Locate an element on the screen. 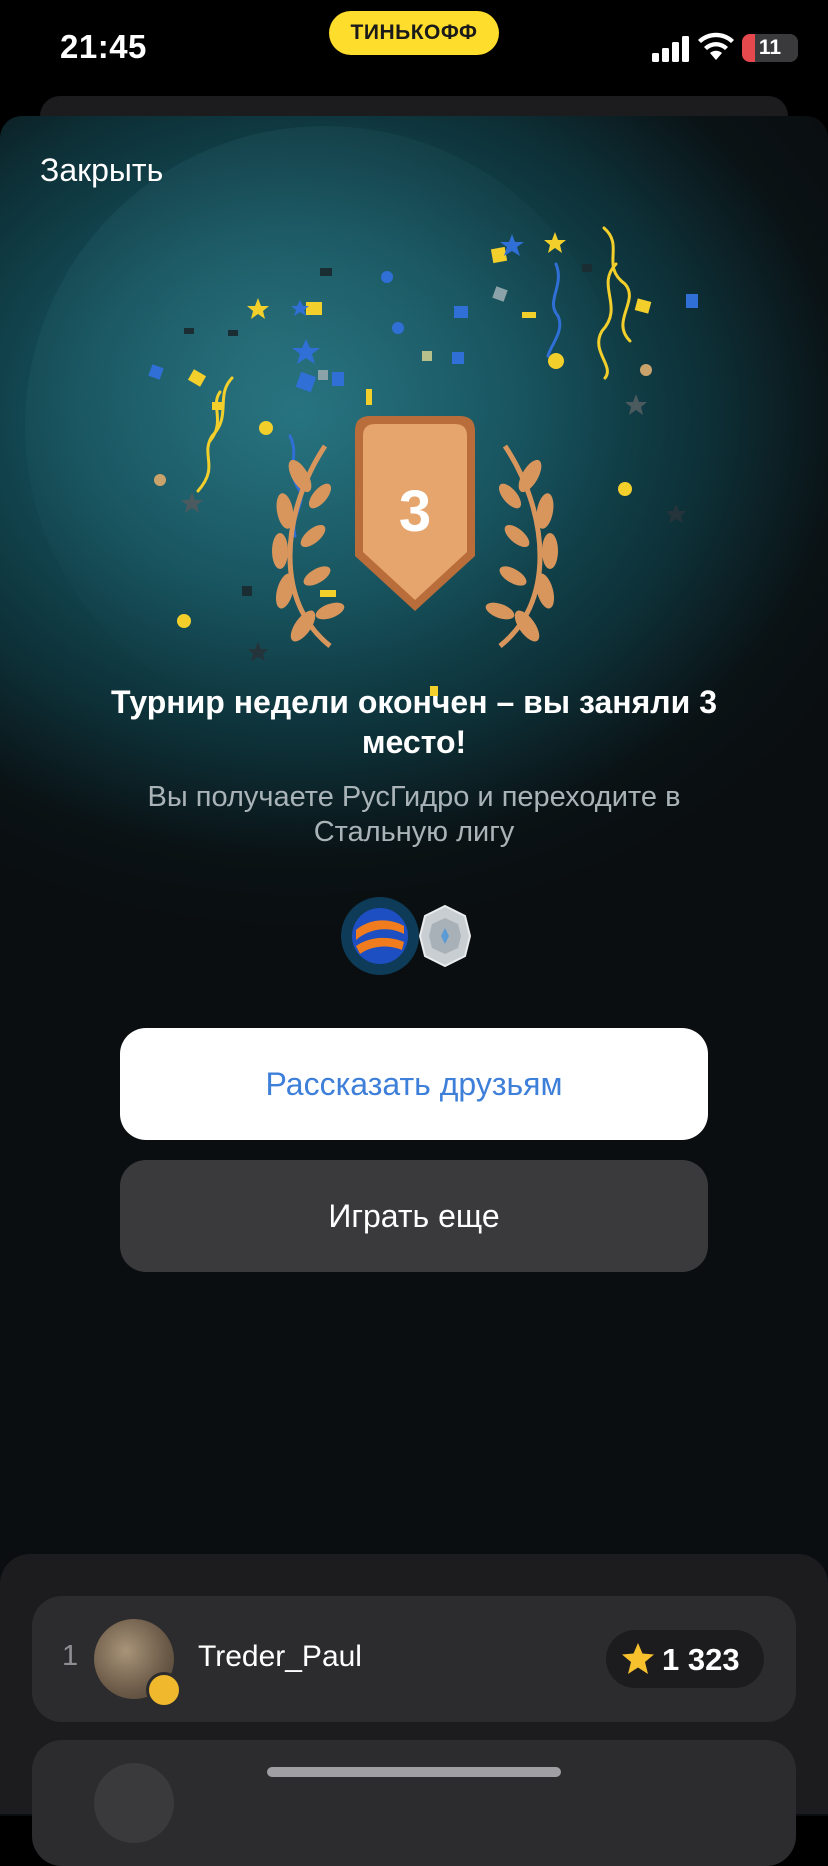  laurel-left-icon is located at coordinates (308, 546).